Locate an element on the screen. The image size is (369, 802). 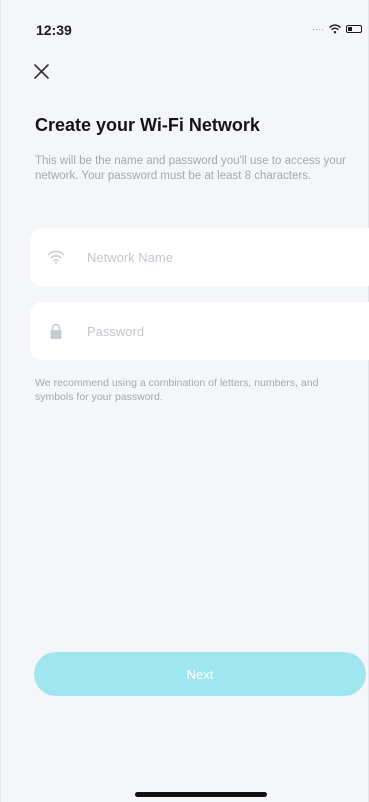
next-button: Next is located at coordinates (200, 674).